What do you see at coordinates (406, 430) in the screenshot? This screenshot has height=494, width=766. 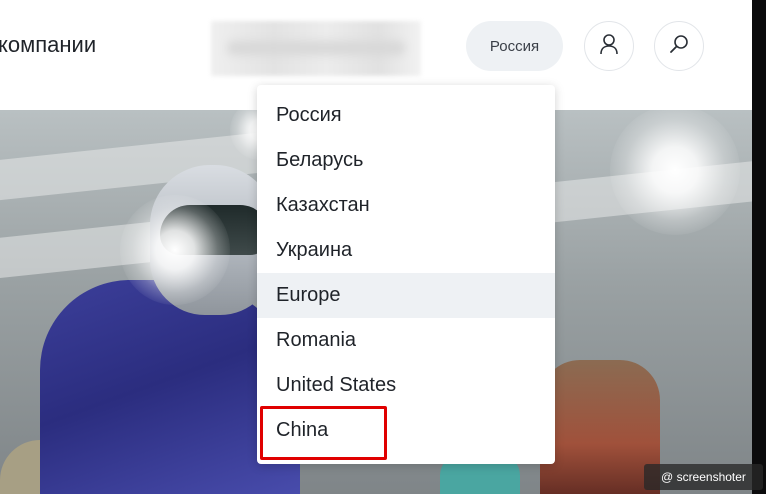 I see `country-option-china: China` at bounding box center [406, 430].